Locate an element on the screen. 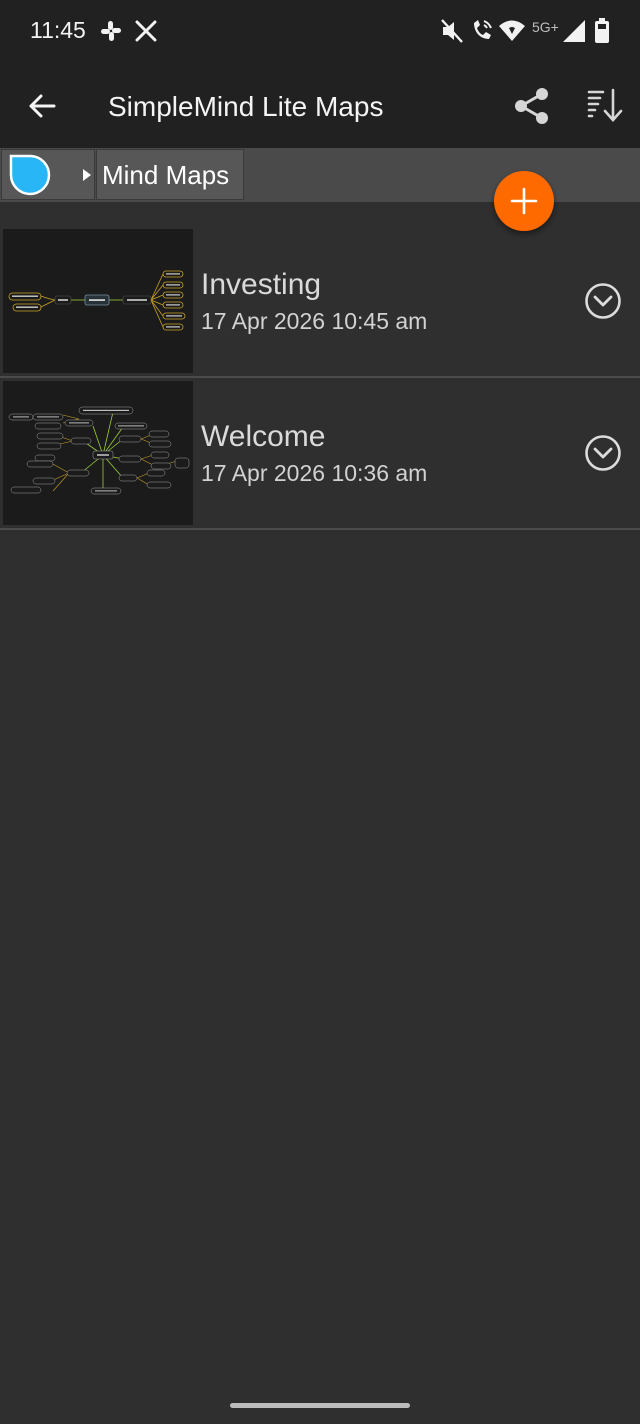 The width and height of the screenshot is (640, 1424). x-icon is located at coordinates (146, 31).